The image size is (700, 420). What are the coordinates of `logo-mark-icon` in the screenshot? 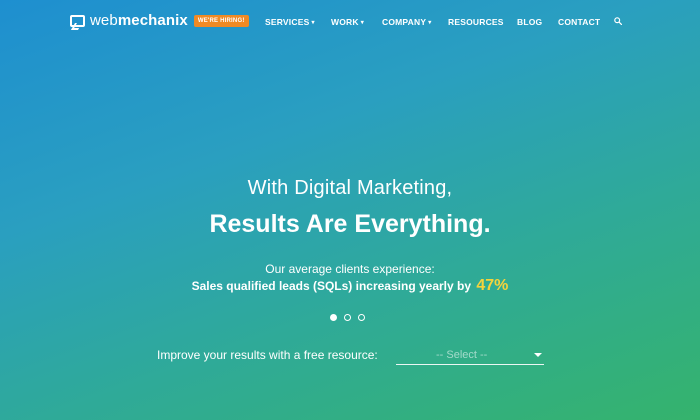 It's located at (77, 21).